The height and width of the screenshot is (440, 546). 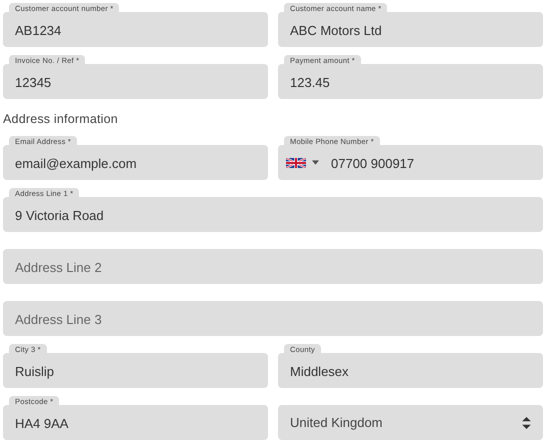 I want to click on flag-icon, so click(x=296, y=163).